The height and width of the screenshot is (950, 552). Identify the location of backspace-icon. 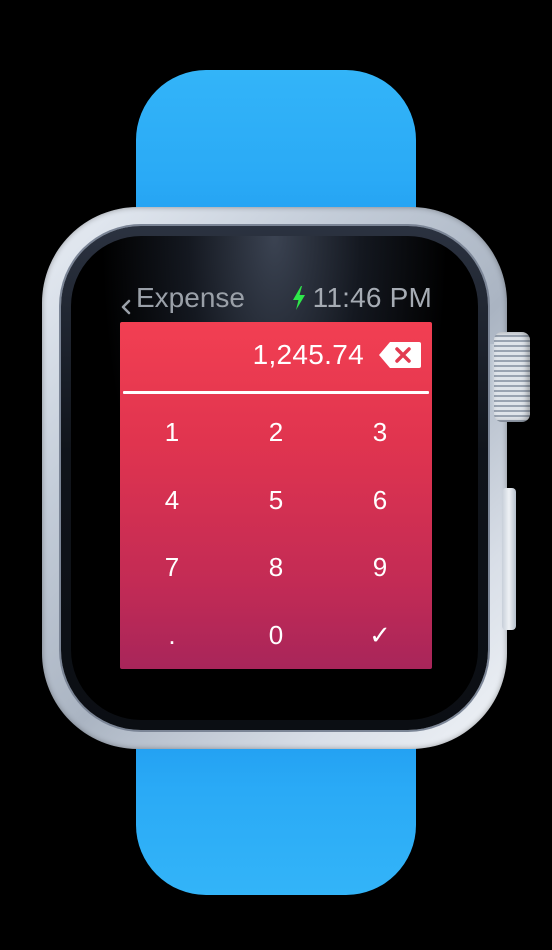
(400, 355).